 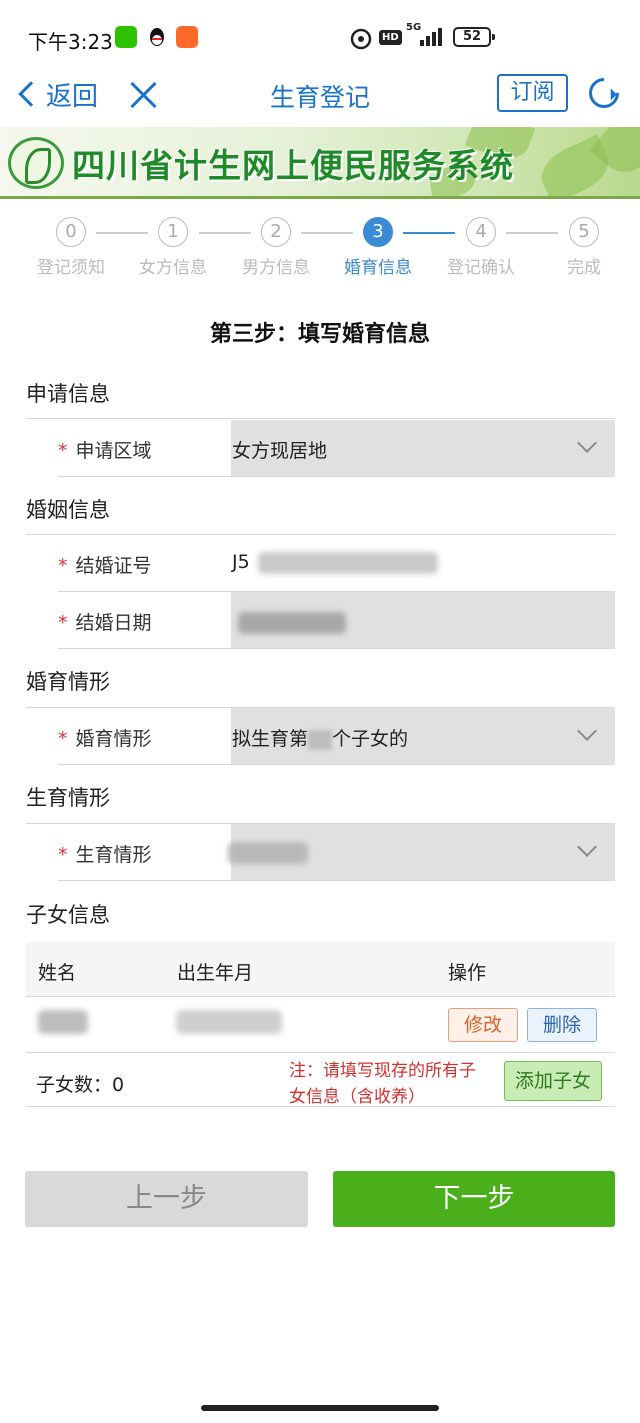 What do you see at coordinates (105, 855) in the screenshot?
I see `birth-situation-label: * 生育情形` at bounding box center [105, 855].